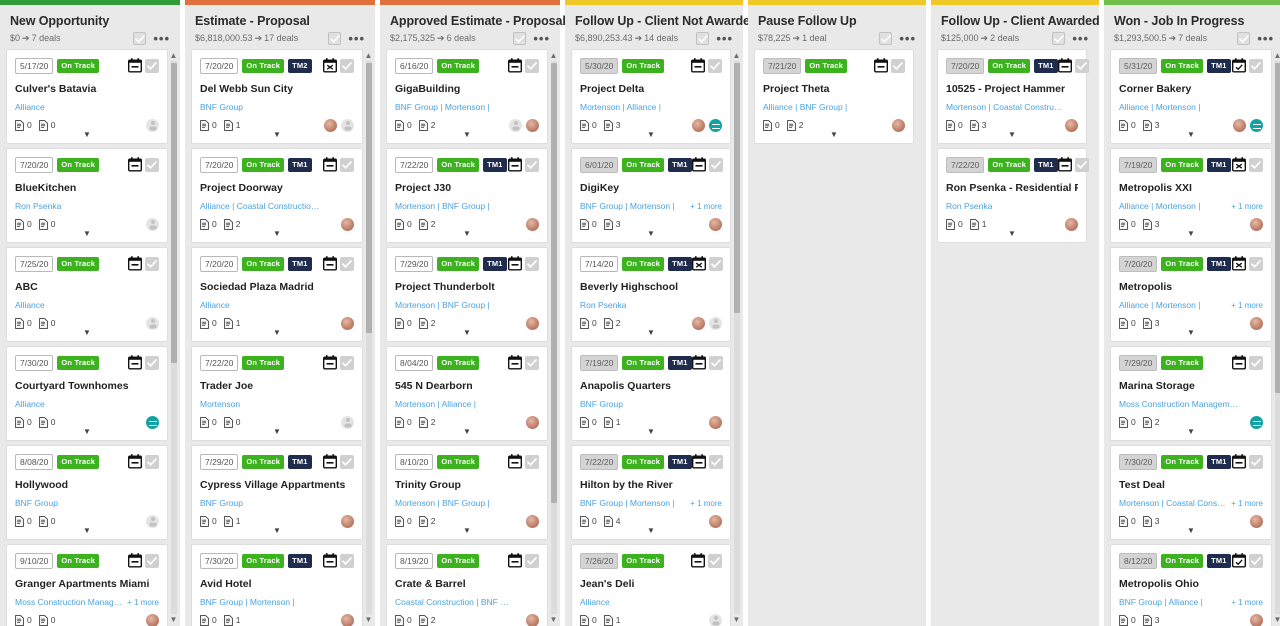  What do you see at coordinates (87, 89) in the screenshot?
I see `card-title: Culver's Batavia` at bounding box center [87, 89].